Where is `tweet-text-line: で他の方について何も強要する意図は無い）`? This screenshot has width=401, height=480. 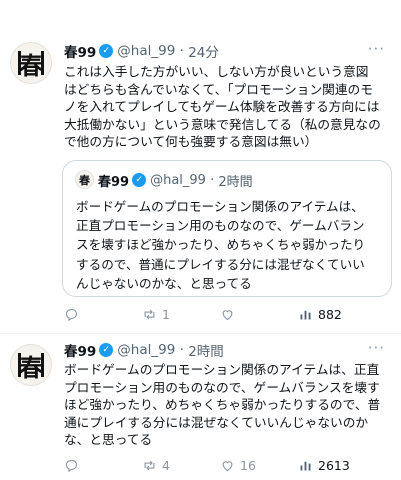 tweet-text-line: で他の方について何も強要する意図は無い） is located at coordinates (191, 142).